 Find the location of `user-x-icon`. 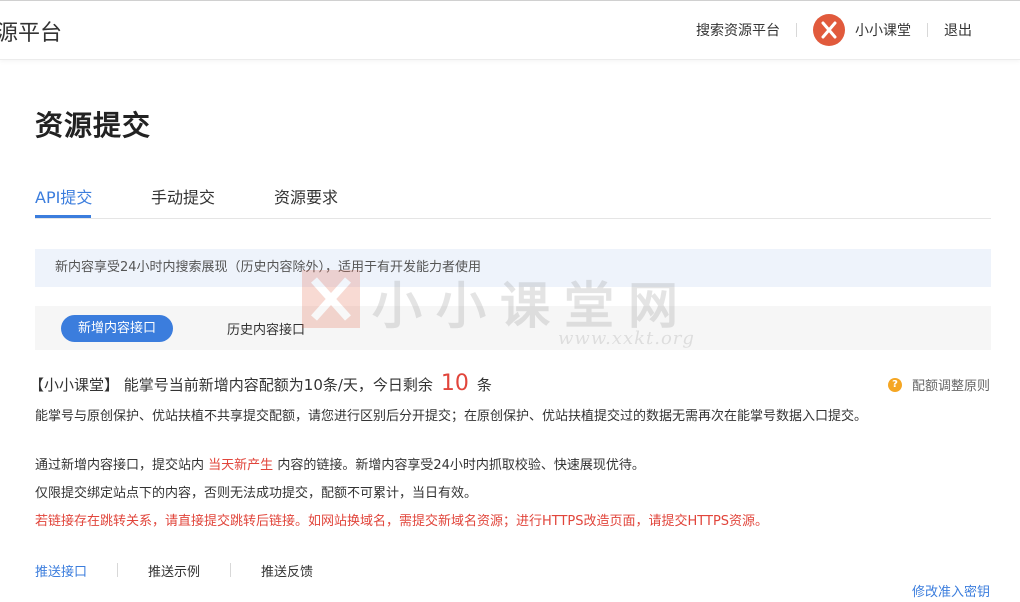

user-x-icon is located at coordinates (829, 30).